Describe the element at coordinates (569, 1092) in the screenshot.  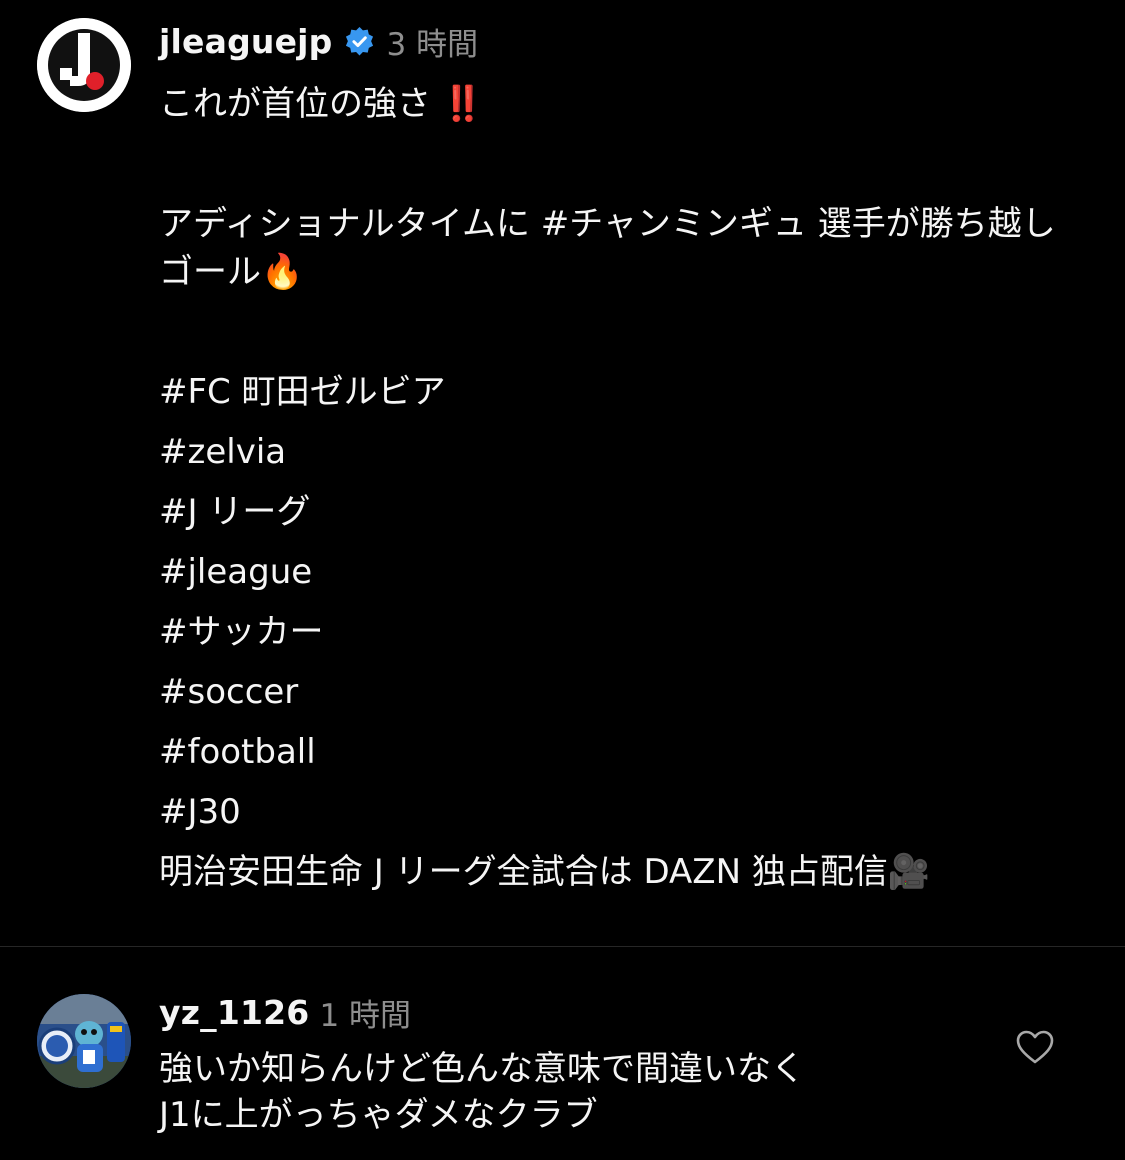
I see `comment-text: 強いか知らんけど色んな意味で間違いなく J1に上がっちゃダメなクラブ` at that location.